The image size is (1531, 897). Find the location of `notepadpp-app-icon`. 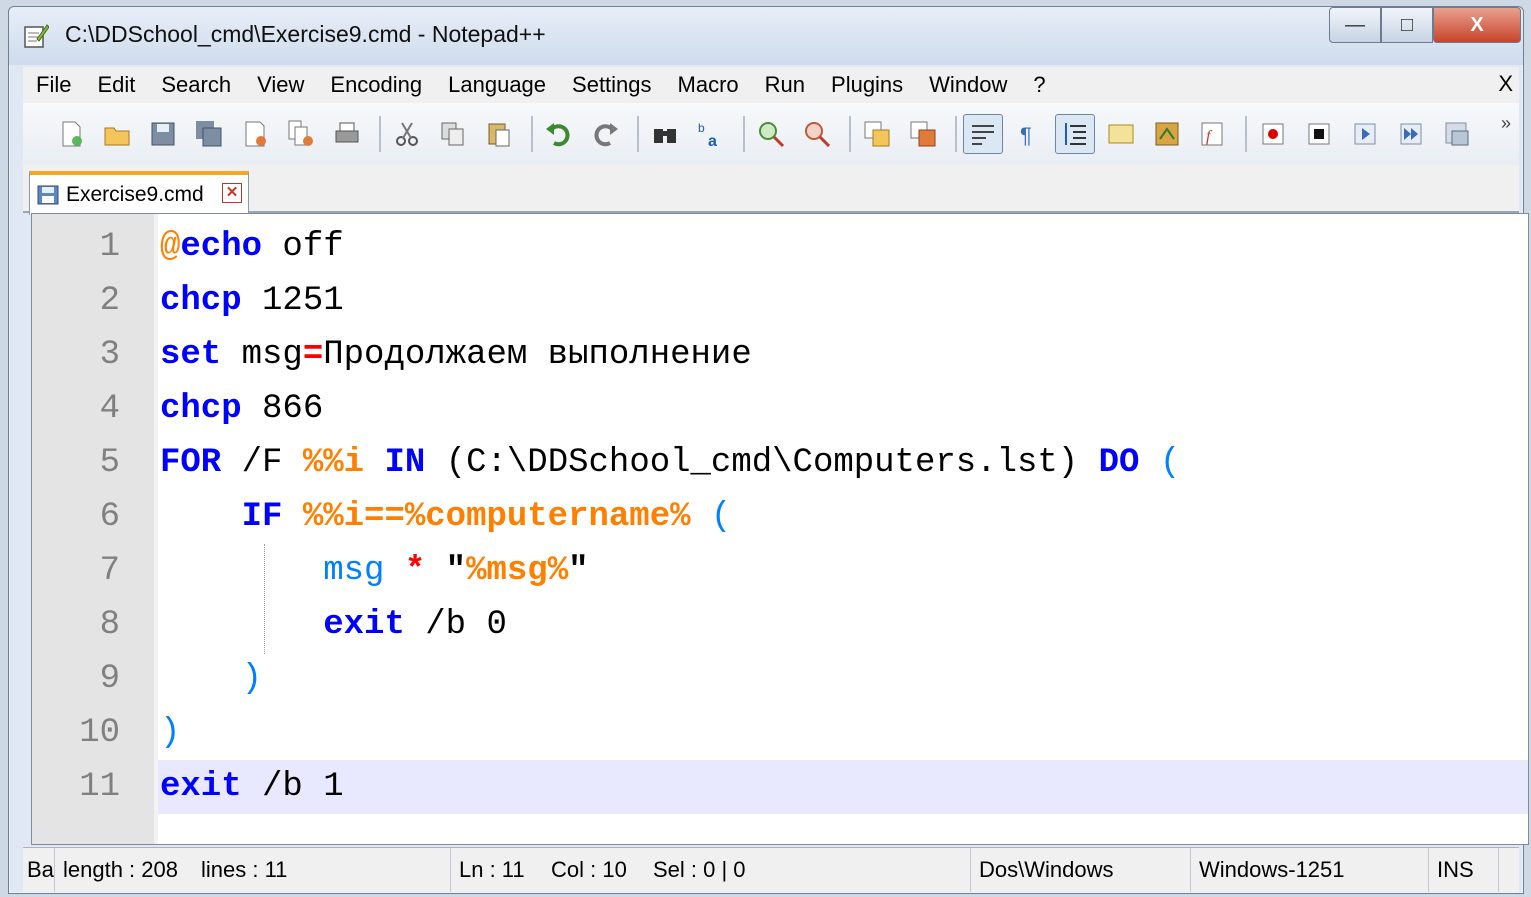

notepadpp-app-icon is located at coordinates (36, 36).